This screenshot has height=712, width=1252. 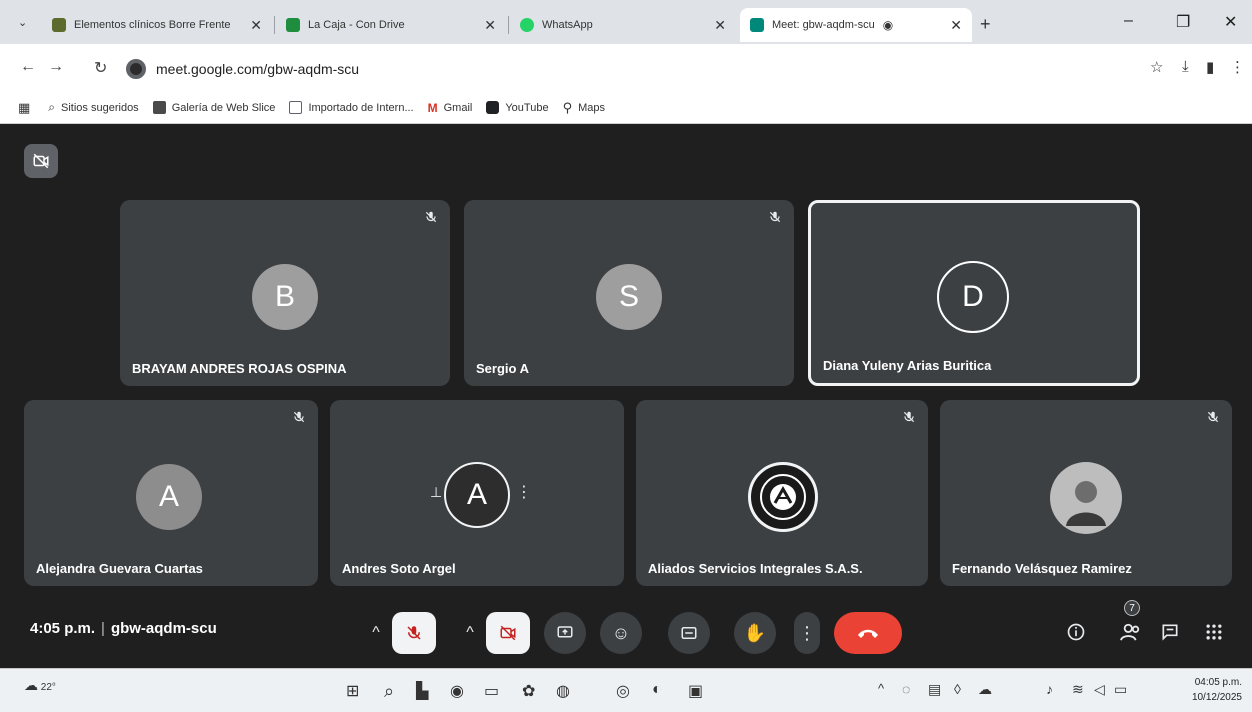 What do you see at coordinates (470, 633) in the screenshot?
I see `video-options-chevron-icon: ^` at bounding box center [470, 633].